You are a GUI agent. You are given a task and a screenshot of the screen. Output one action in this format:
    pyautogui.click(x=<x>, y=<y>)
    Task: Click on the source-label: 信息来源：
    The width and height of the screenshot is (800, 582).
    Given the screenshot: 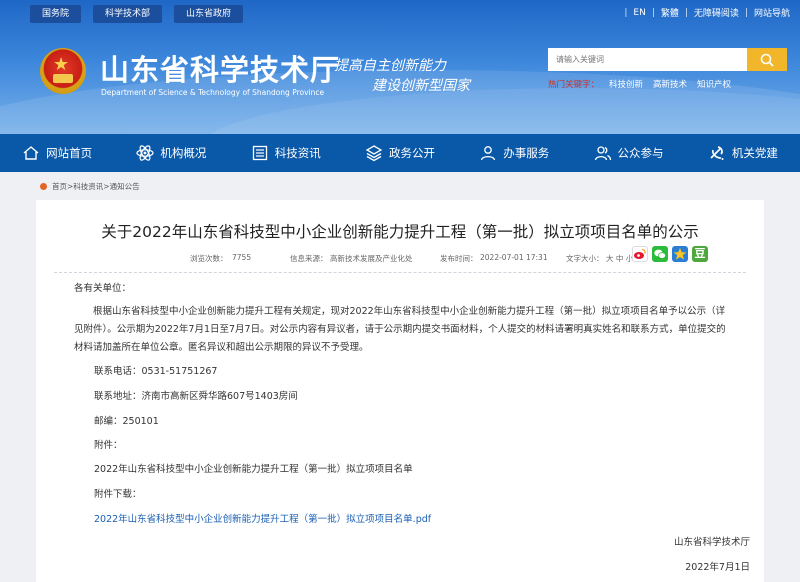 What is the action you would take?
    pyautogui.click(x=309, y=258)
    